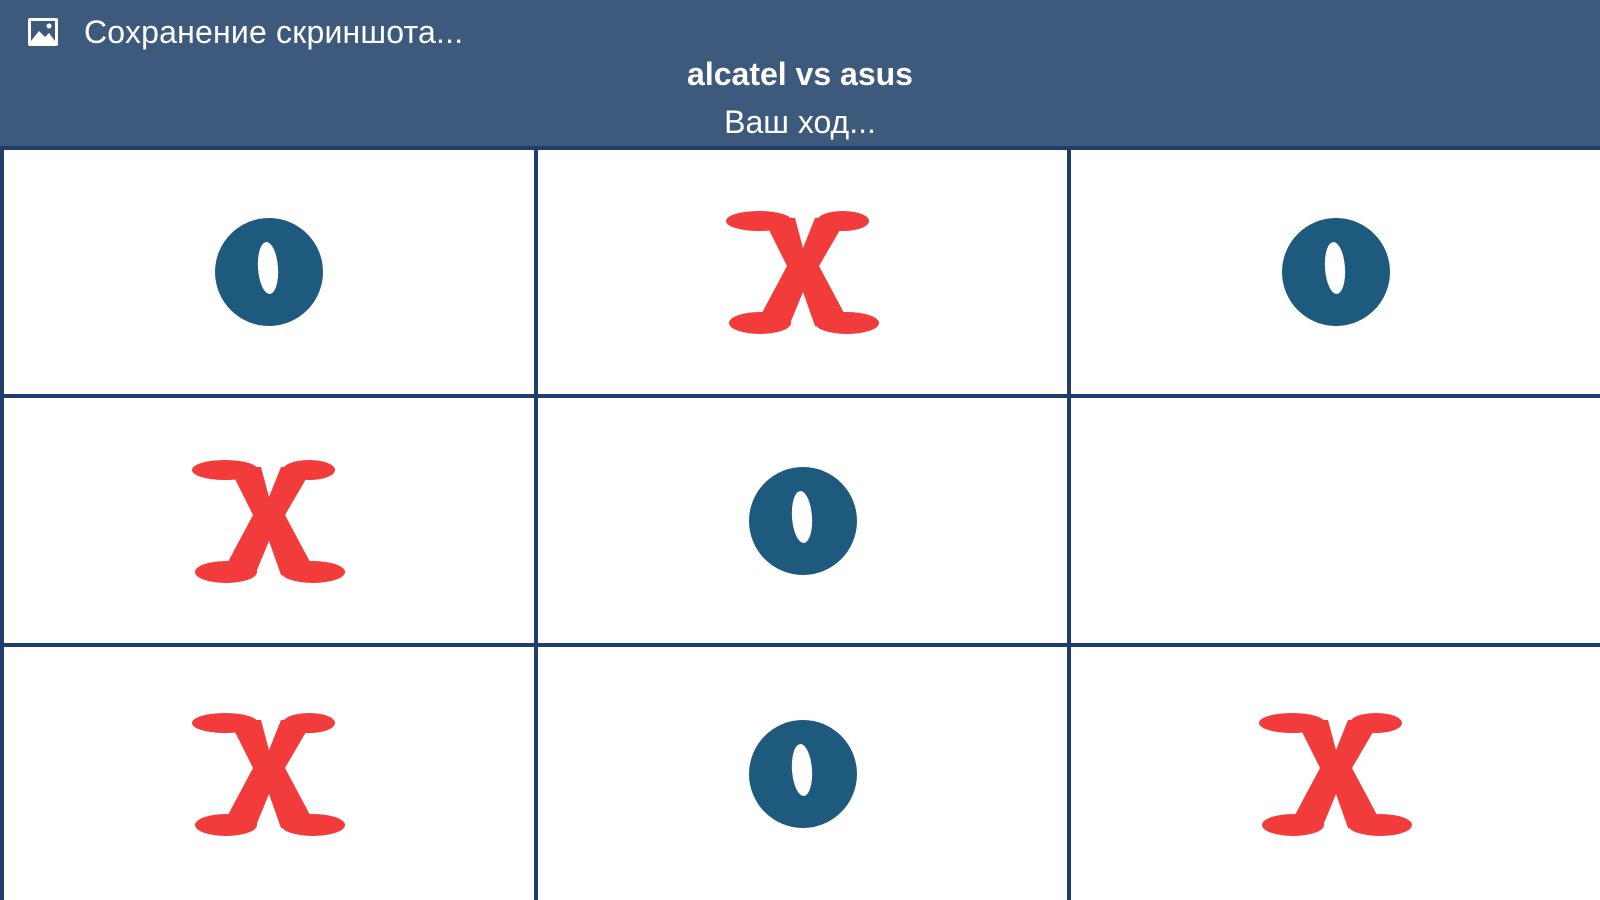 This screenshot has width=1600, height=900. I want to click on board-cell-r1-c3, so click(1335, 272).